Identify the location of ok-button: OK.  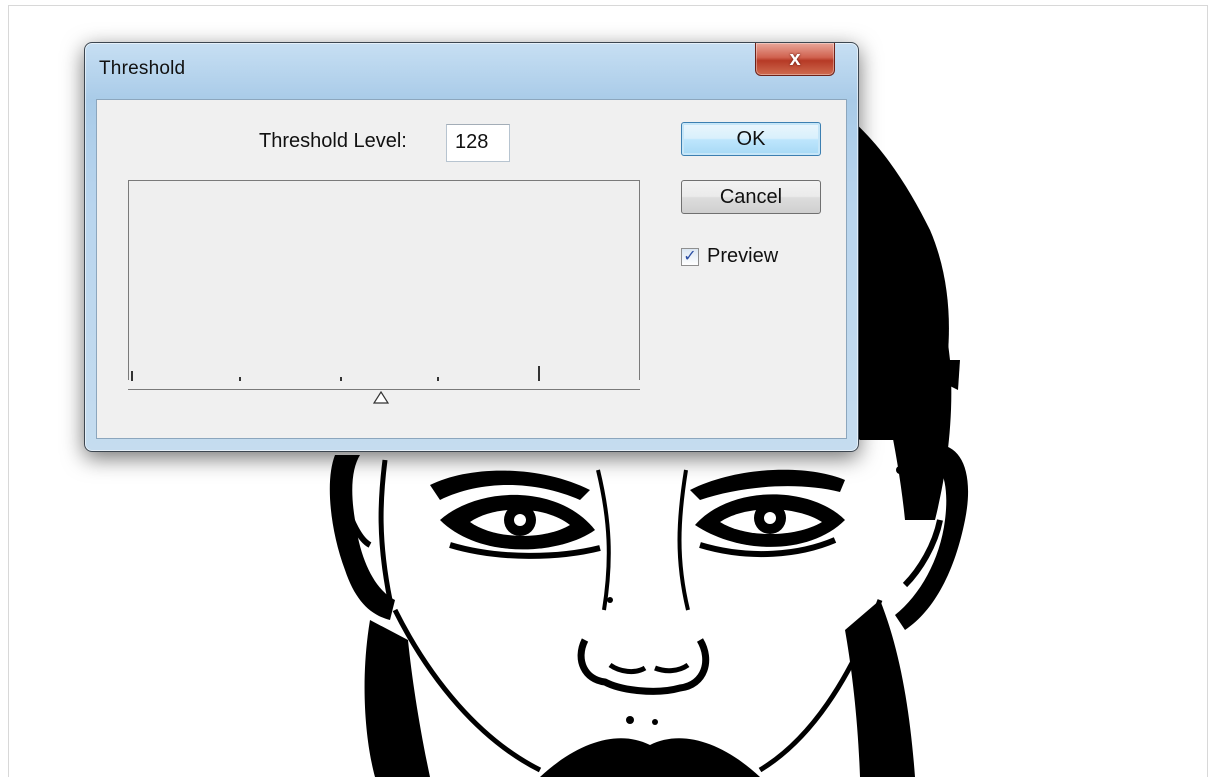
(751, 139).